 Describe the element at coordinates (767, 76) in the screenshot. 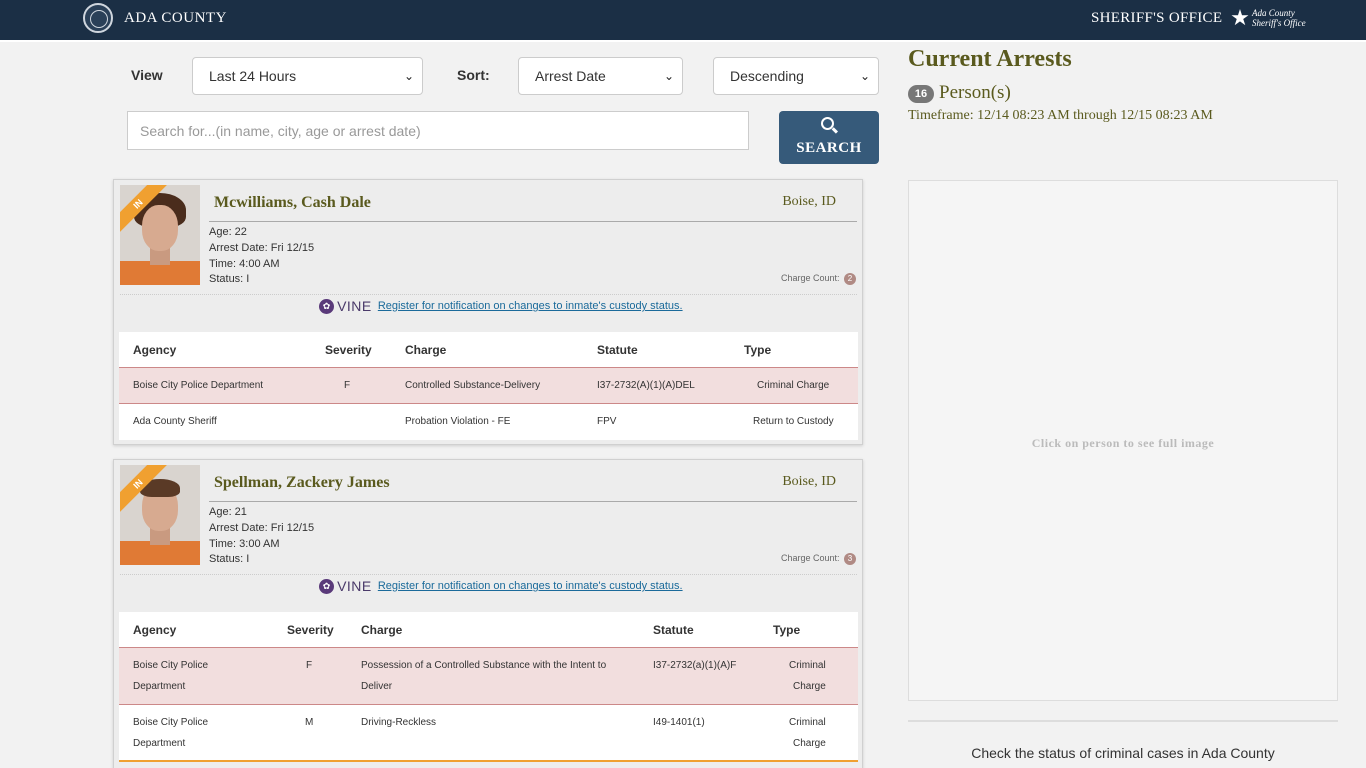

I see `order-select-value: Descending` at that location.